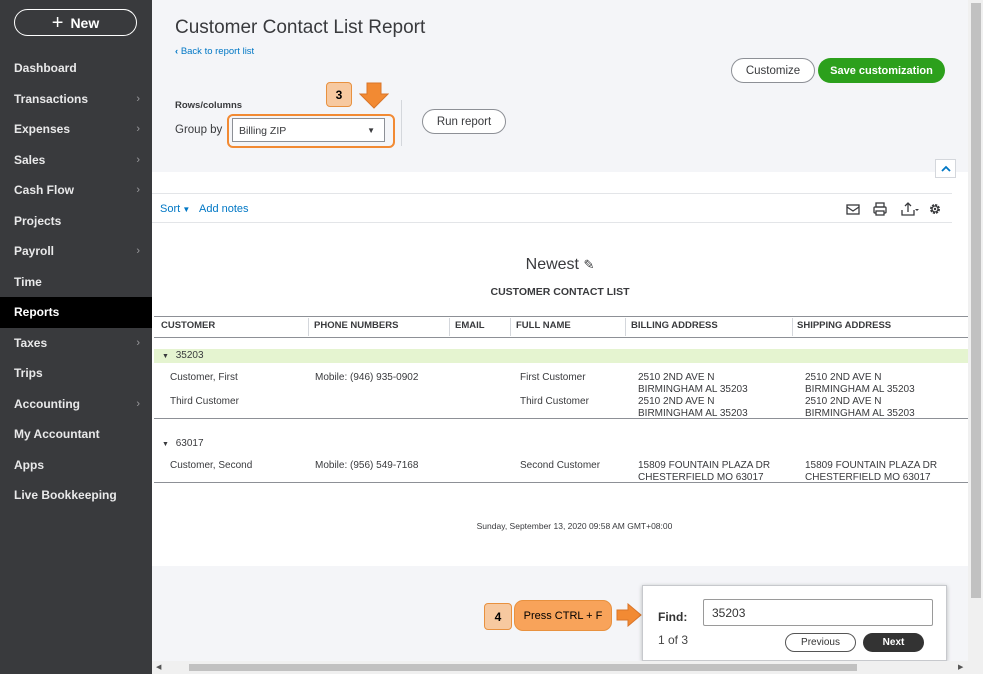 The width and height of the screenshot is (983, 674). Describe the element at coordinates (76, 221) in the screenshot. I see `sidebar-item-projects: Projects` at that location.